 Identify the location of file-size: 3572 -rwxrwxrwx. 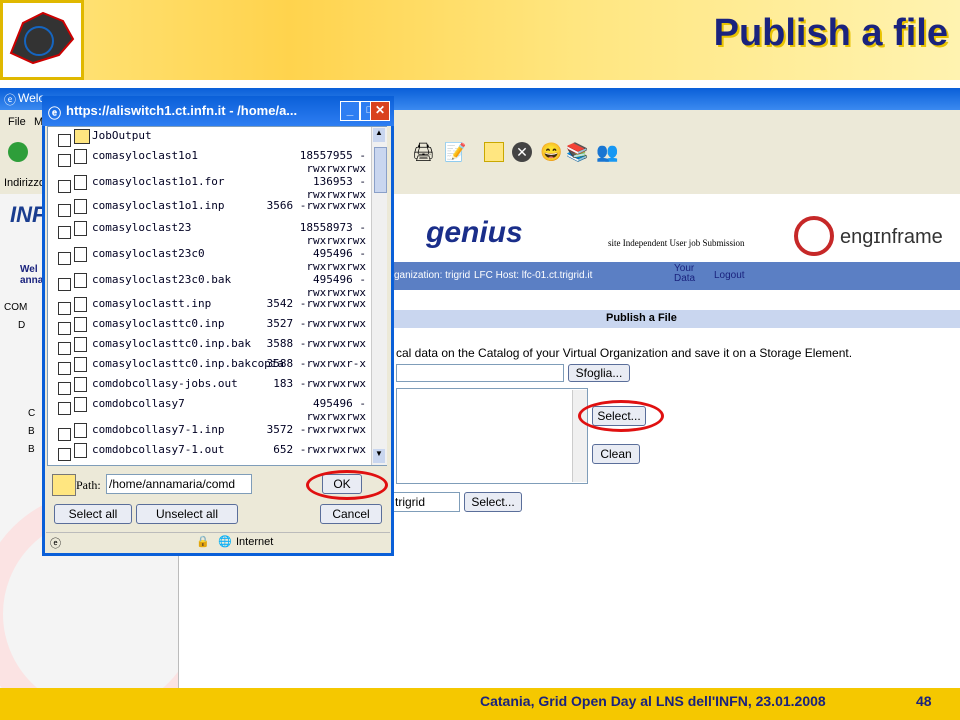
(316, 429).